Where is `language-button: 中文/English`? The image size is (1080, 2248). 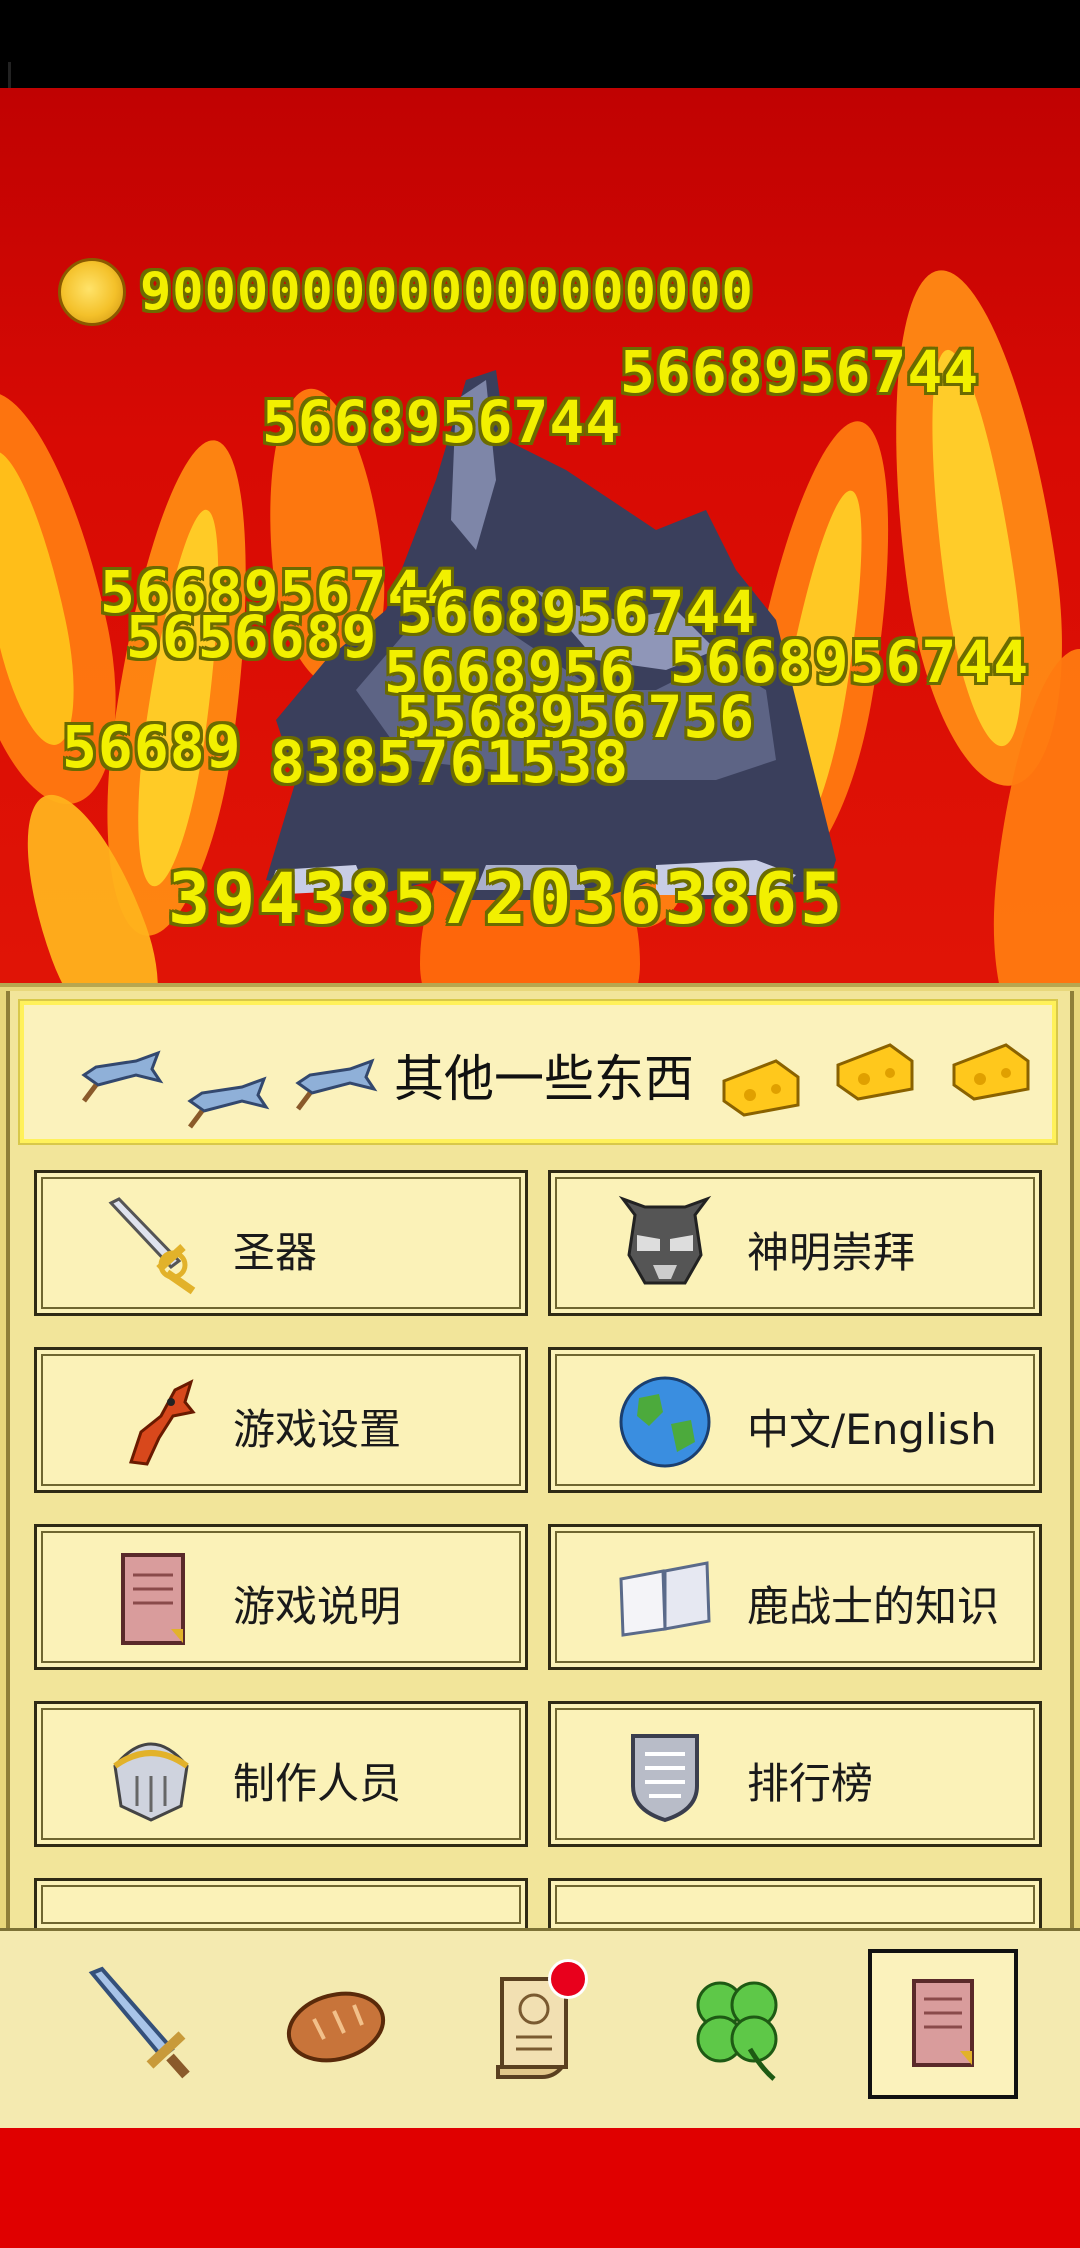 language-button: 中文/English is located at coordinates (795, 1420).